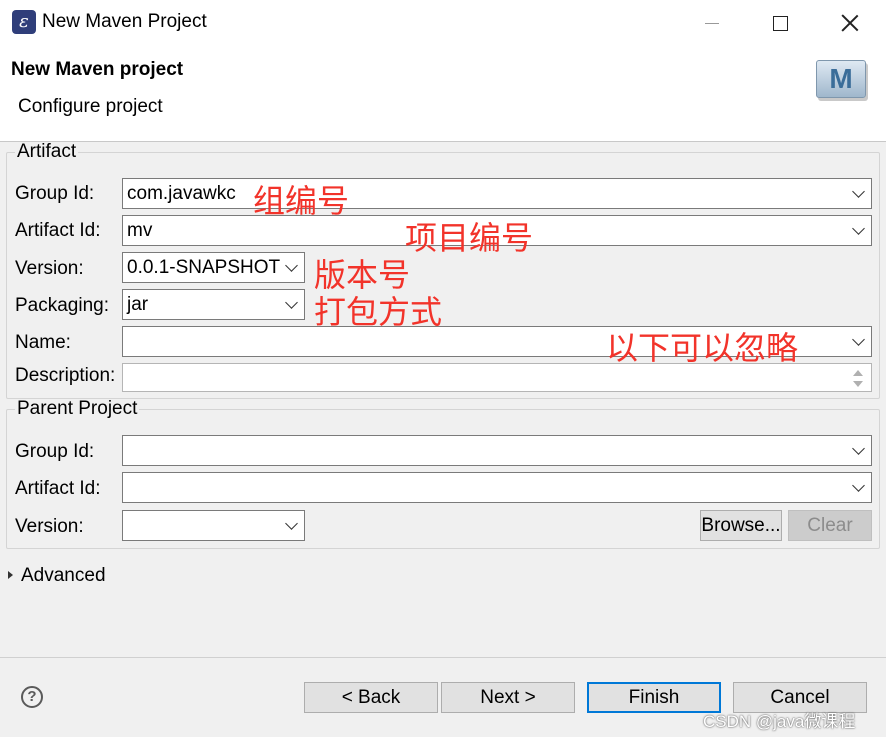 Image resolution: width=886 pixels, height=737 pixels. What do you see at coordinates (24, 22) in the screenshot?
I see `eclipse-icon: ε` at bounding box center [24, 22].